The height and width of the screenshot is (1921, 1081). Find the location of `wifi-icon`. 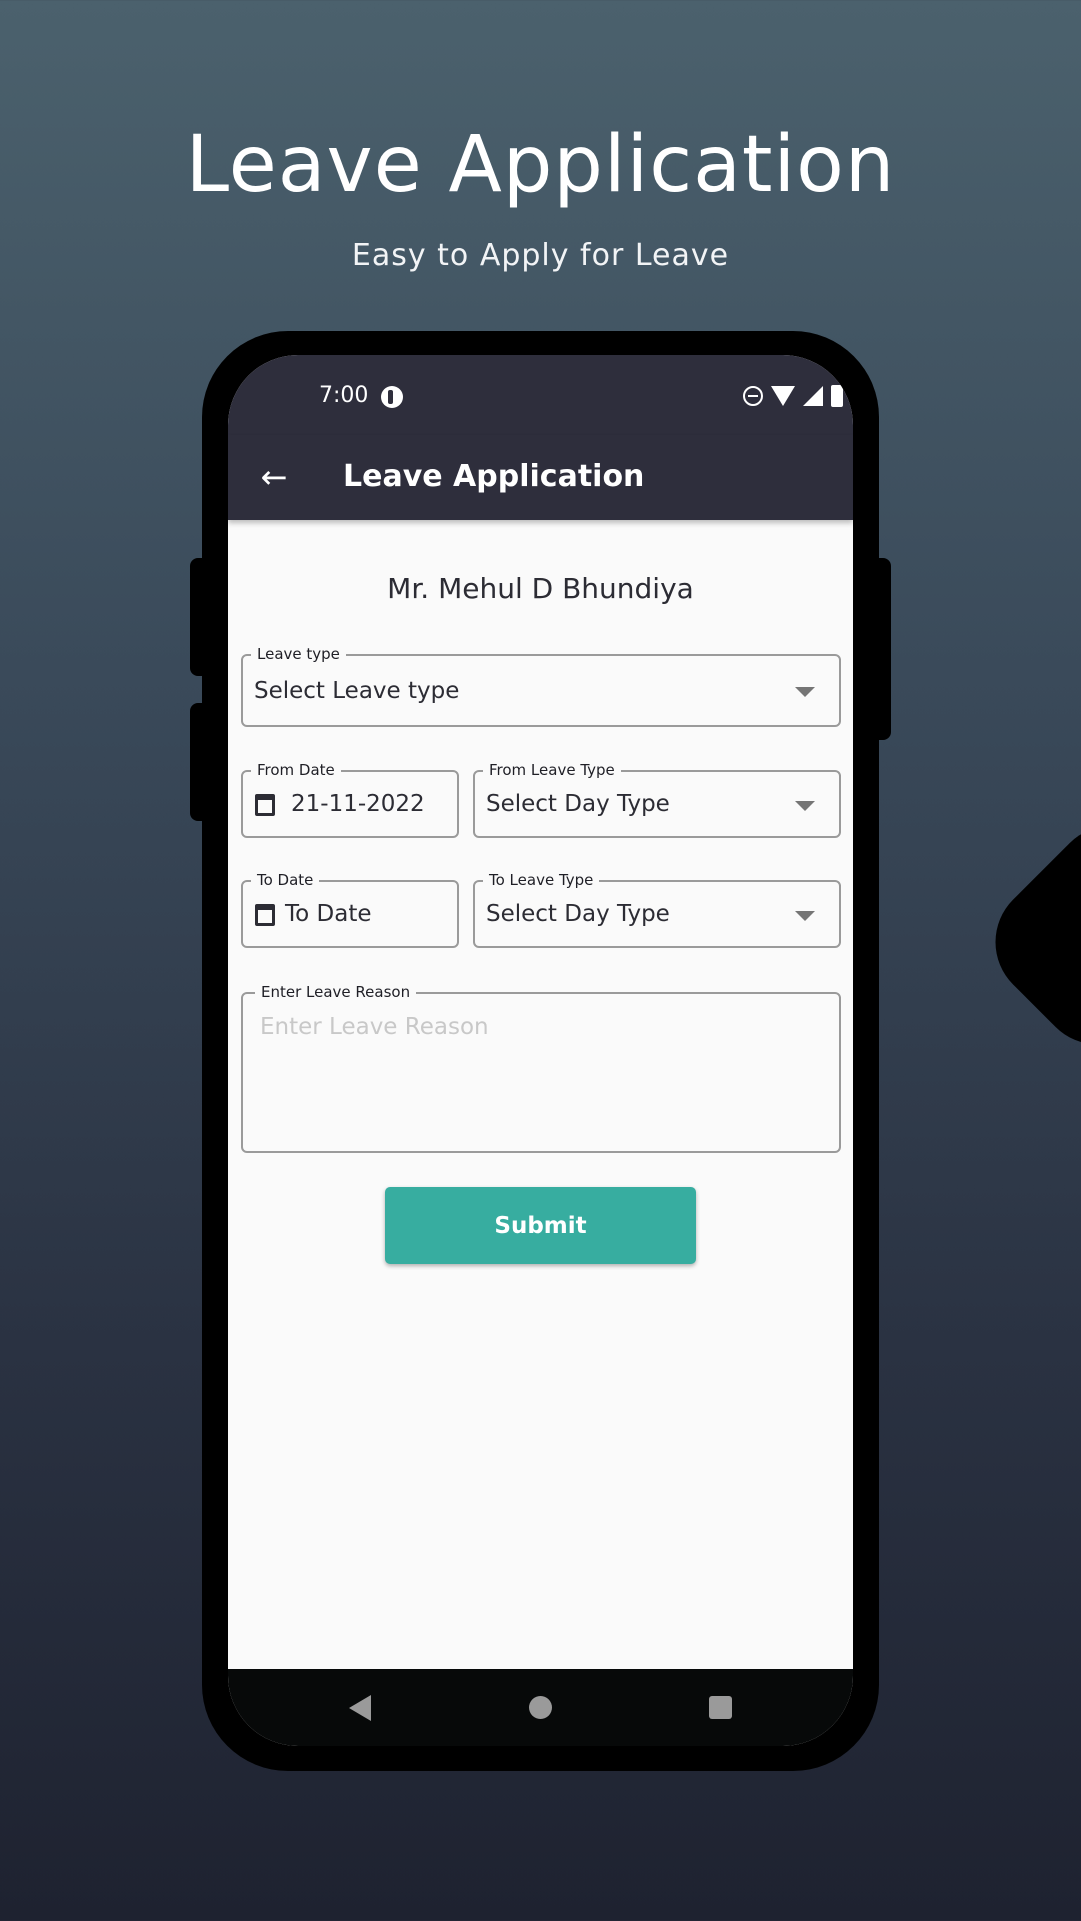

wifi-icon is located at coordinates (783, 396).